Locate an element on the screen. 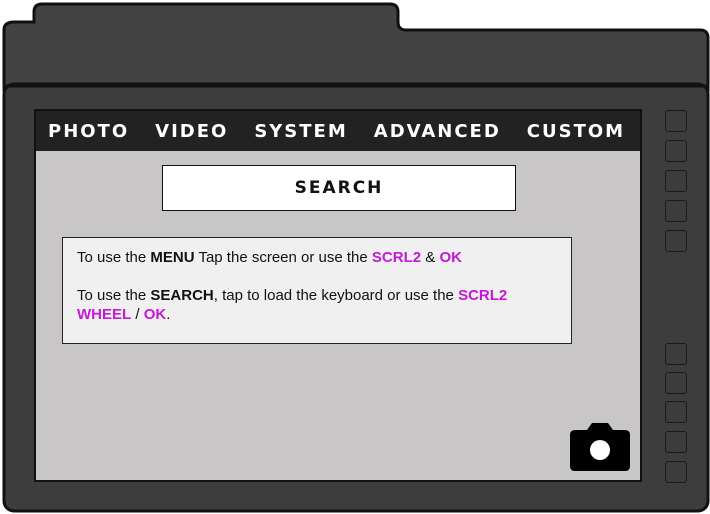  help-text: . is located at coordinates (168, 314).